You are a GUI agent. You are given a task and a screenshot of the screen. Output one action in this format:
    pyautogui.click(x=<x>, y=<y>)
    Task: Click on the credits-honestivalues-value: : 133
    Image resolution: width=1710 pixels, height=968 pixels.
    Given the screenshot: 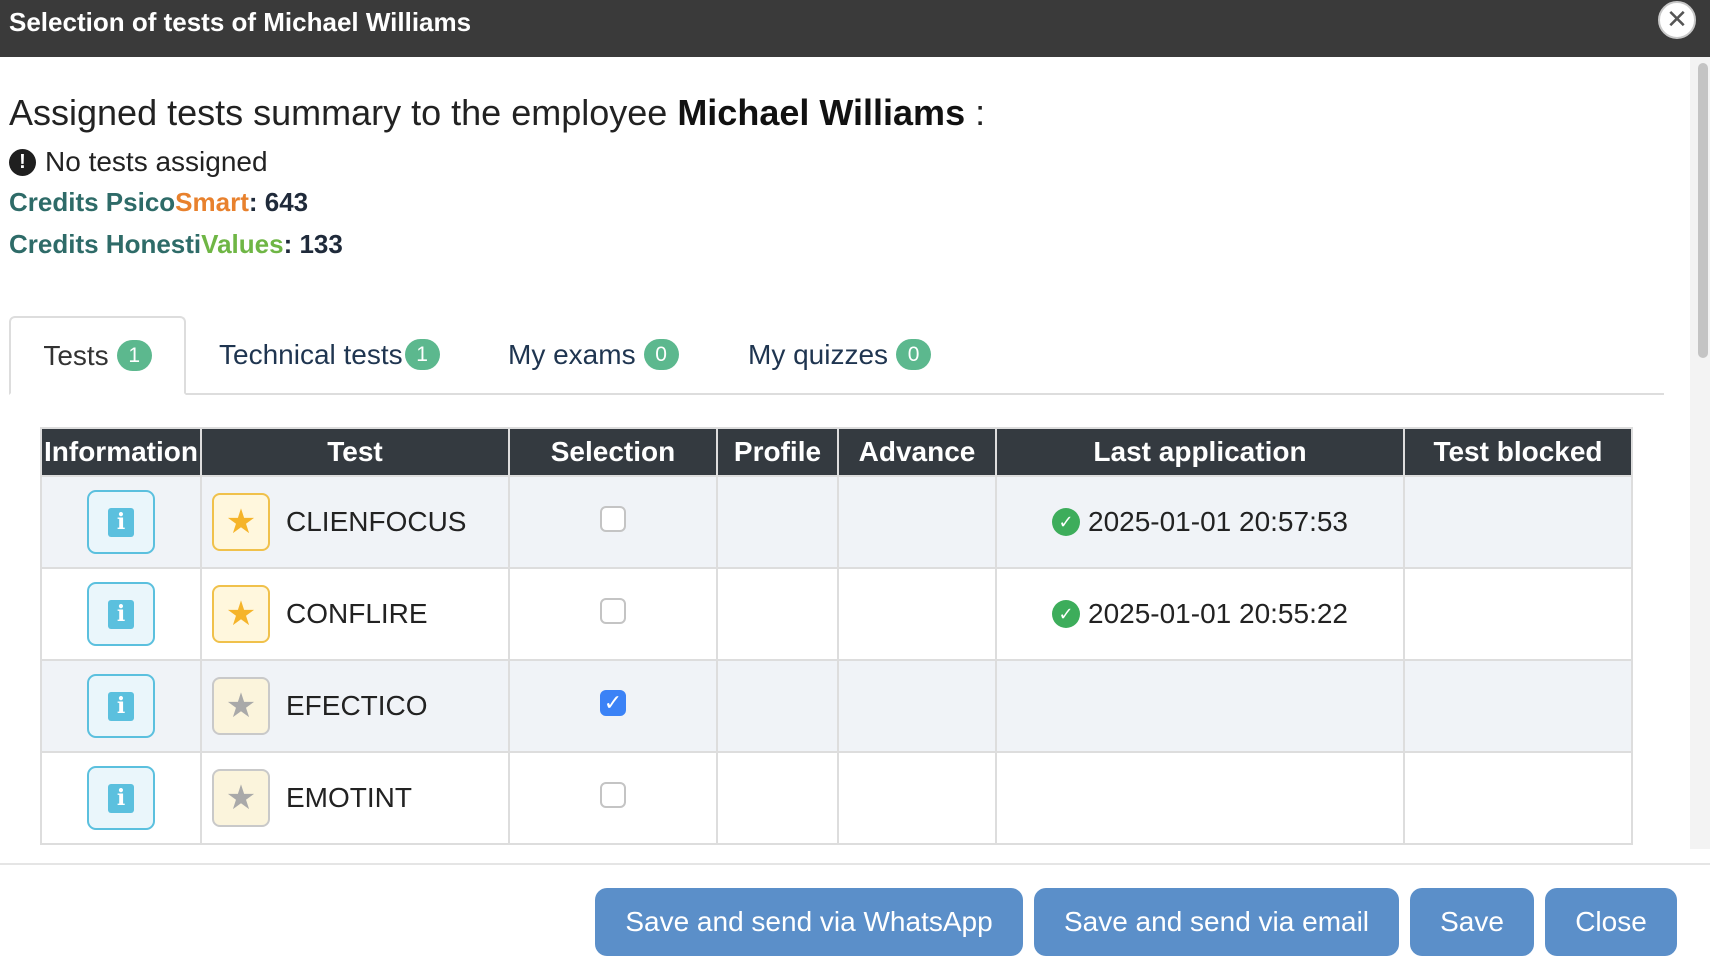 What is the action you would take?
    pyautogui.click(x=313, y=244)
    